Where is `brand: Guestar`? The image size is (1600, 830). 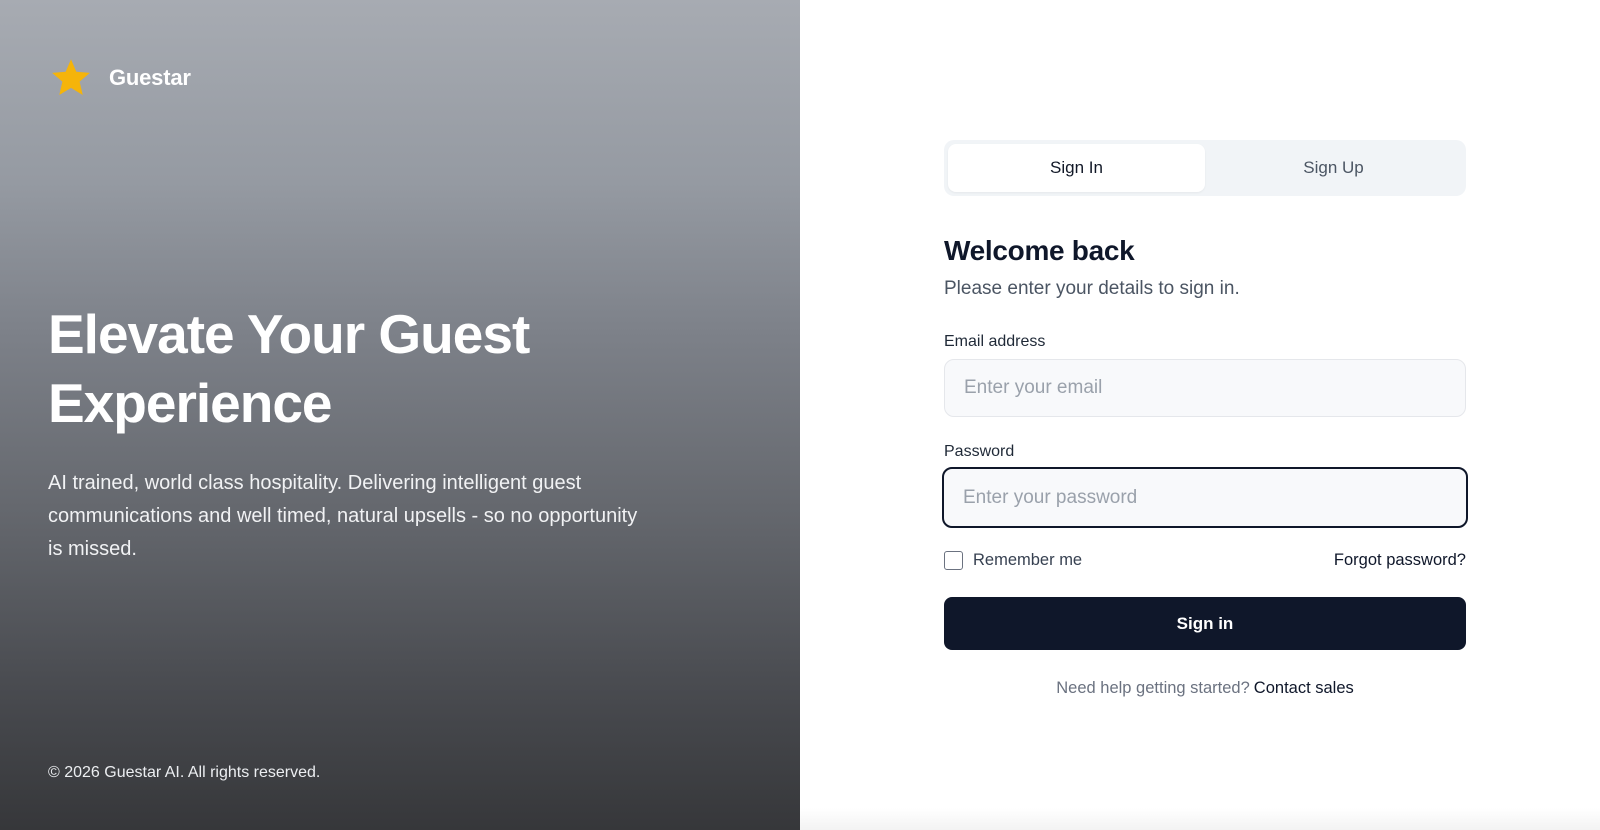
brand: Guestar is located at coordinates (120, 78).